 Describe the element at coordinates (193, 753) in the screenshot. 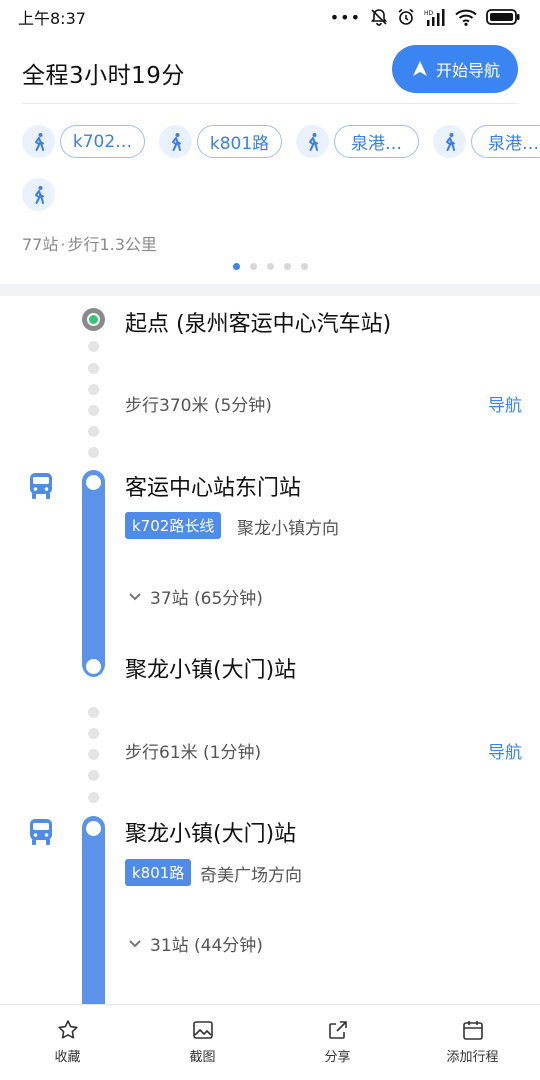

I see `walk-segment-2: 步行61米 (1分钟)` at that location.